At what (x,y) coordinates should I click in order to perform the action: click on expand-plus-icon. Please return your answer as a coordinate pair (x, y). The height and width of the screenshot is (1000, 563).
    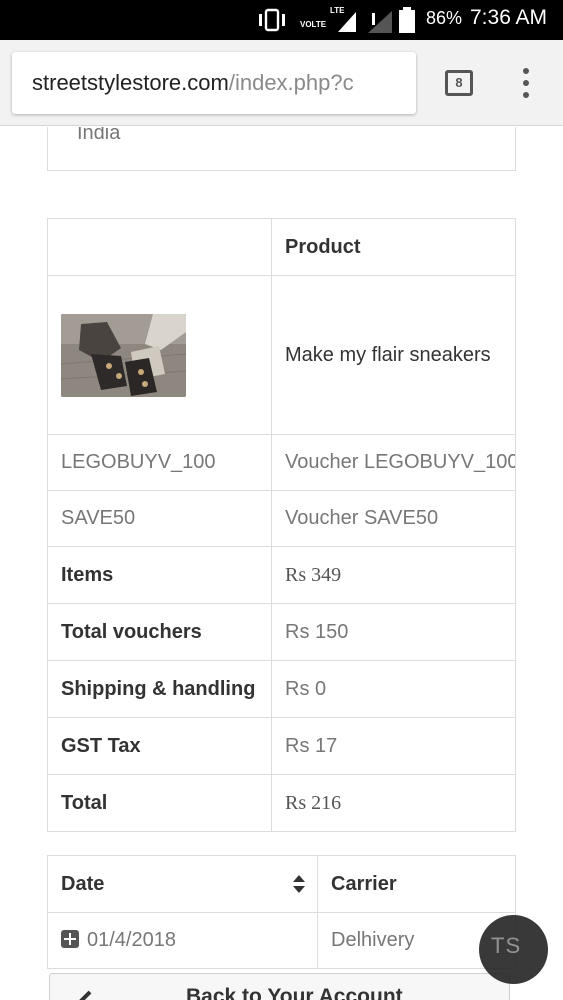
    Looking at the image, I should click on (70, 939).